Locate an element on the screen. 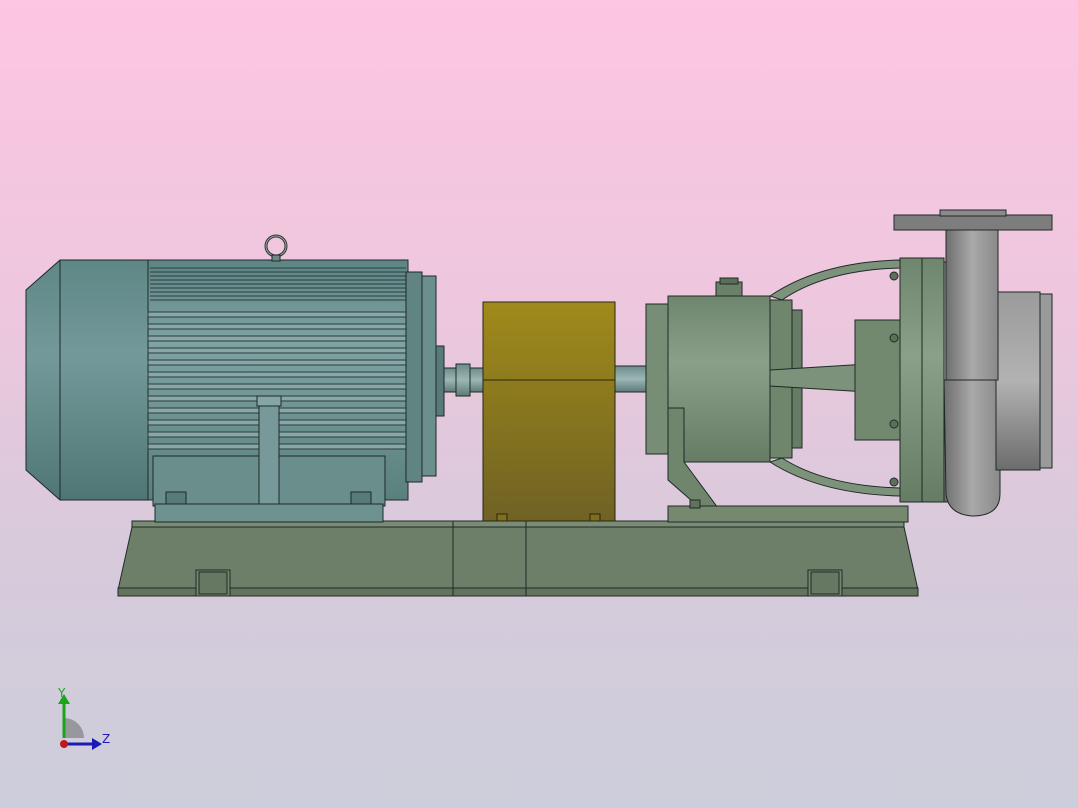  adapter-frame is located at coordinates (835, 378).